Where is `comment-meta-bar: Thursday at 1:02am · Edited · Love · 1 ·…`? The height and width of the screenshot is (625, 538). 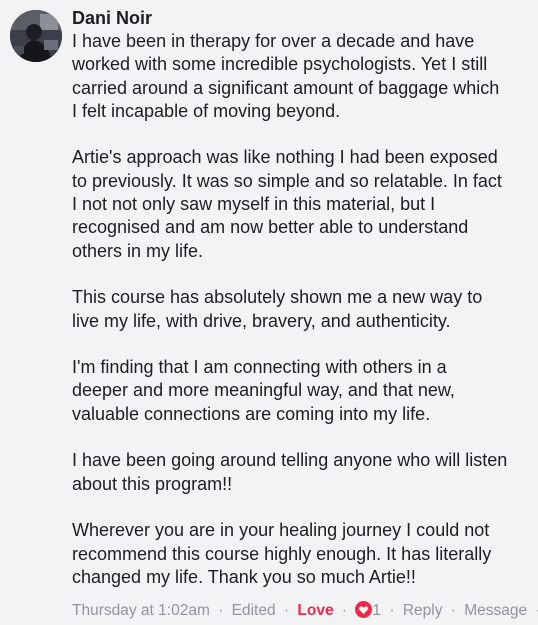 comment-meta-bar: Thursday at 1:02am · Edited · Love · 1 ·… is located at coordinates (305, 611).